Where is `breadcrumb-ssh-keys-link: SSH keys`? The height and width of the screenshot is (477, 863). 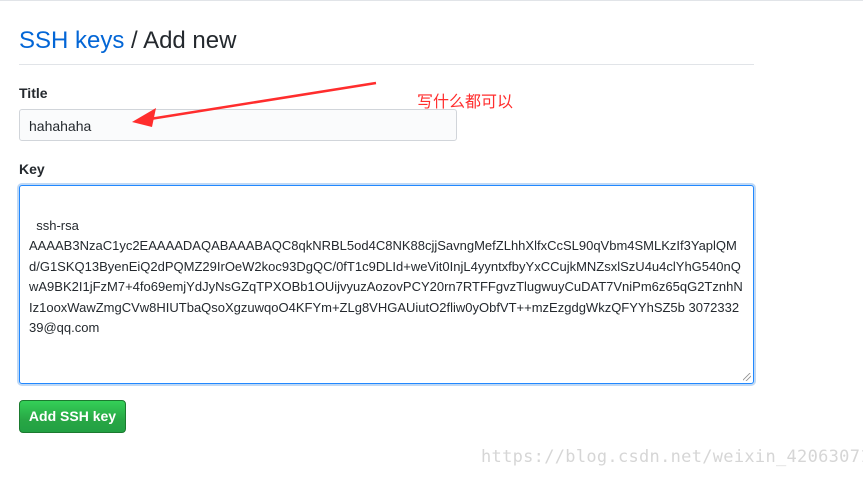
breadcrumb-ssh-keys-link: SSH keys is located at coordinates (71, 40).